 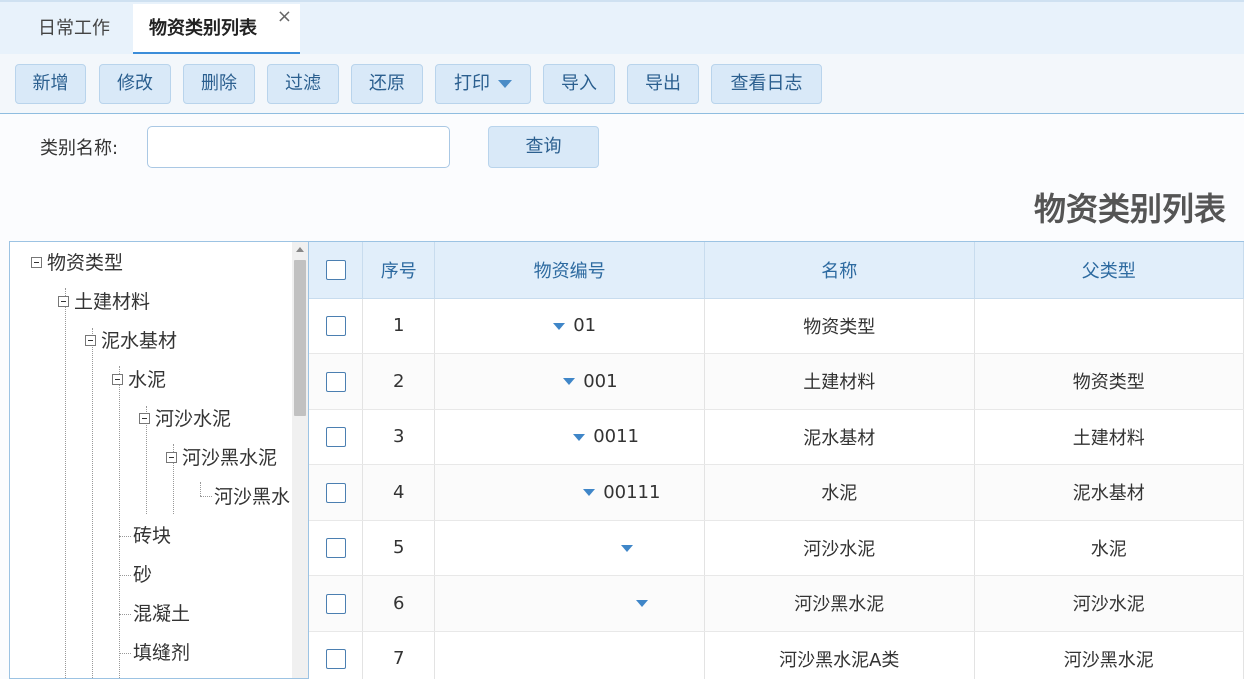 I want to click on tree-scrollbar, so click(x=300, y=460).